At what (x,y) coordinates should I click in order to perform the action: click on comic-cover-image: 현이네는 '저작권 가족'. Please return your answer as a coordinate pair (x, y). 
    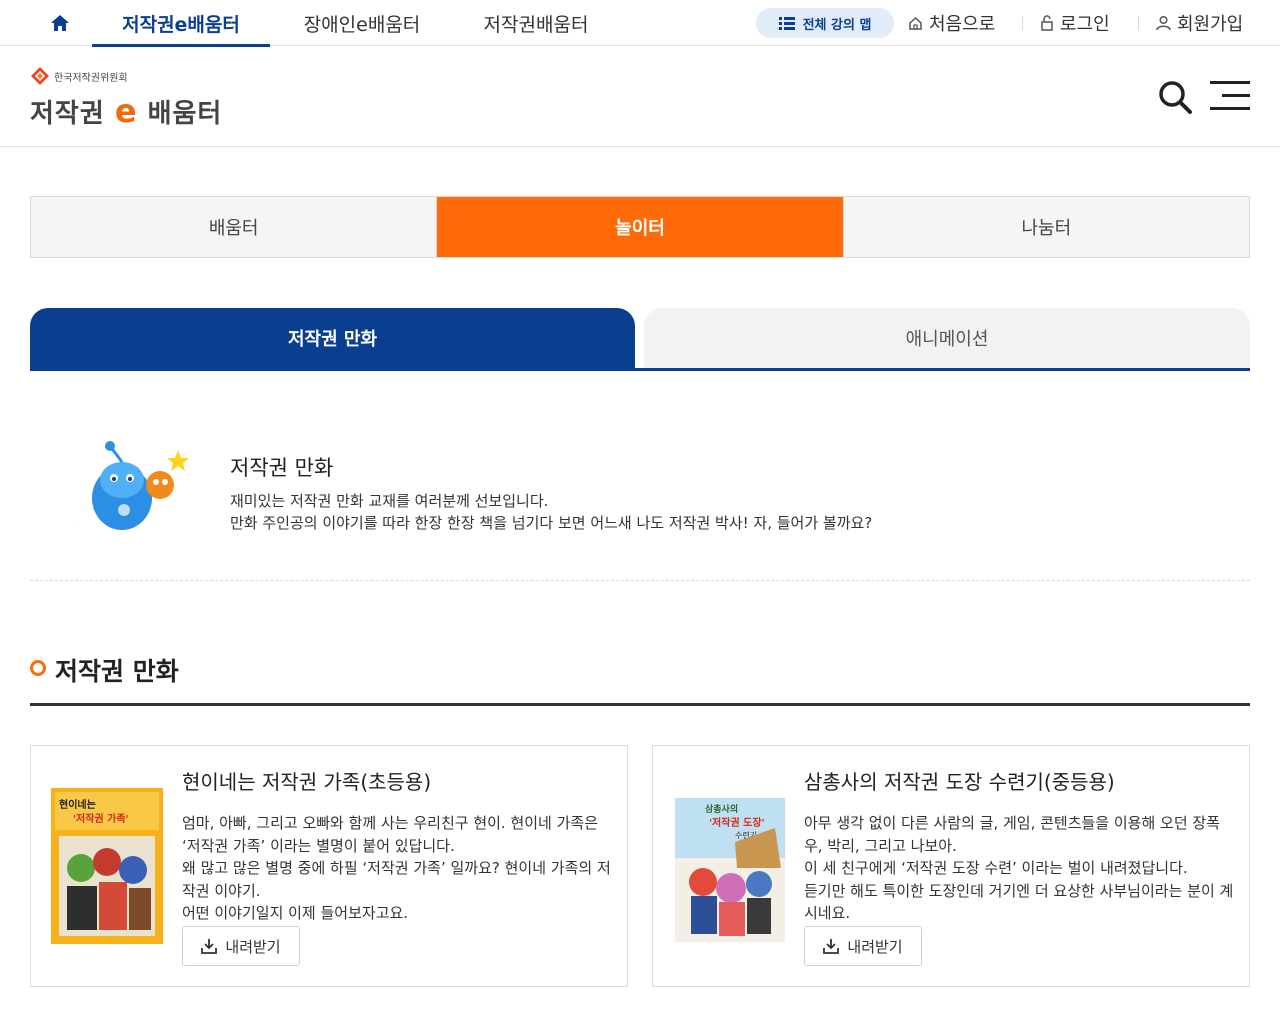
    Looking at the image, I should click on (107, 866).